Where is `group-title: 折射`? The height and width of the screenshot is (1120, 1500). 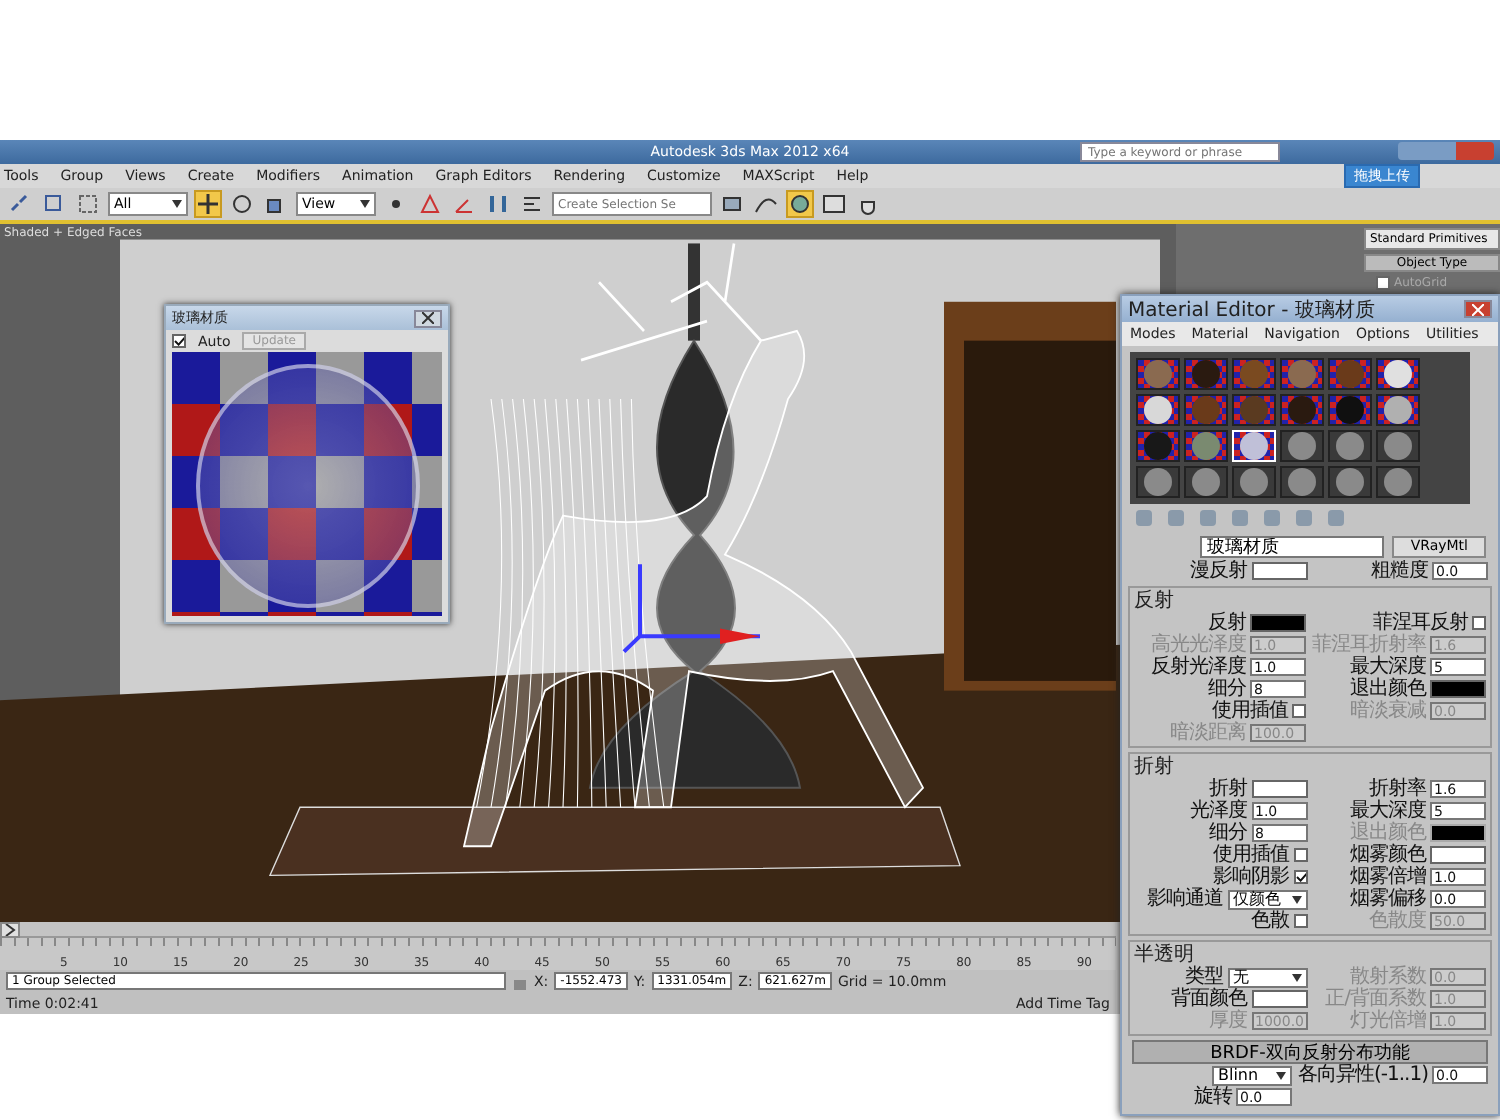 group-title: 折射 is located at coordinates (1155, 767).